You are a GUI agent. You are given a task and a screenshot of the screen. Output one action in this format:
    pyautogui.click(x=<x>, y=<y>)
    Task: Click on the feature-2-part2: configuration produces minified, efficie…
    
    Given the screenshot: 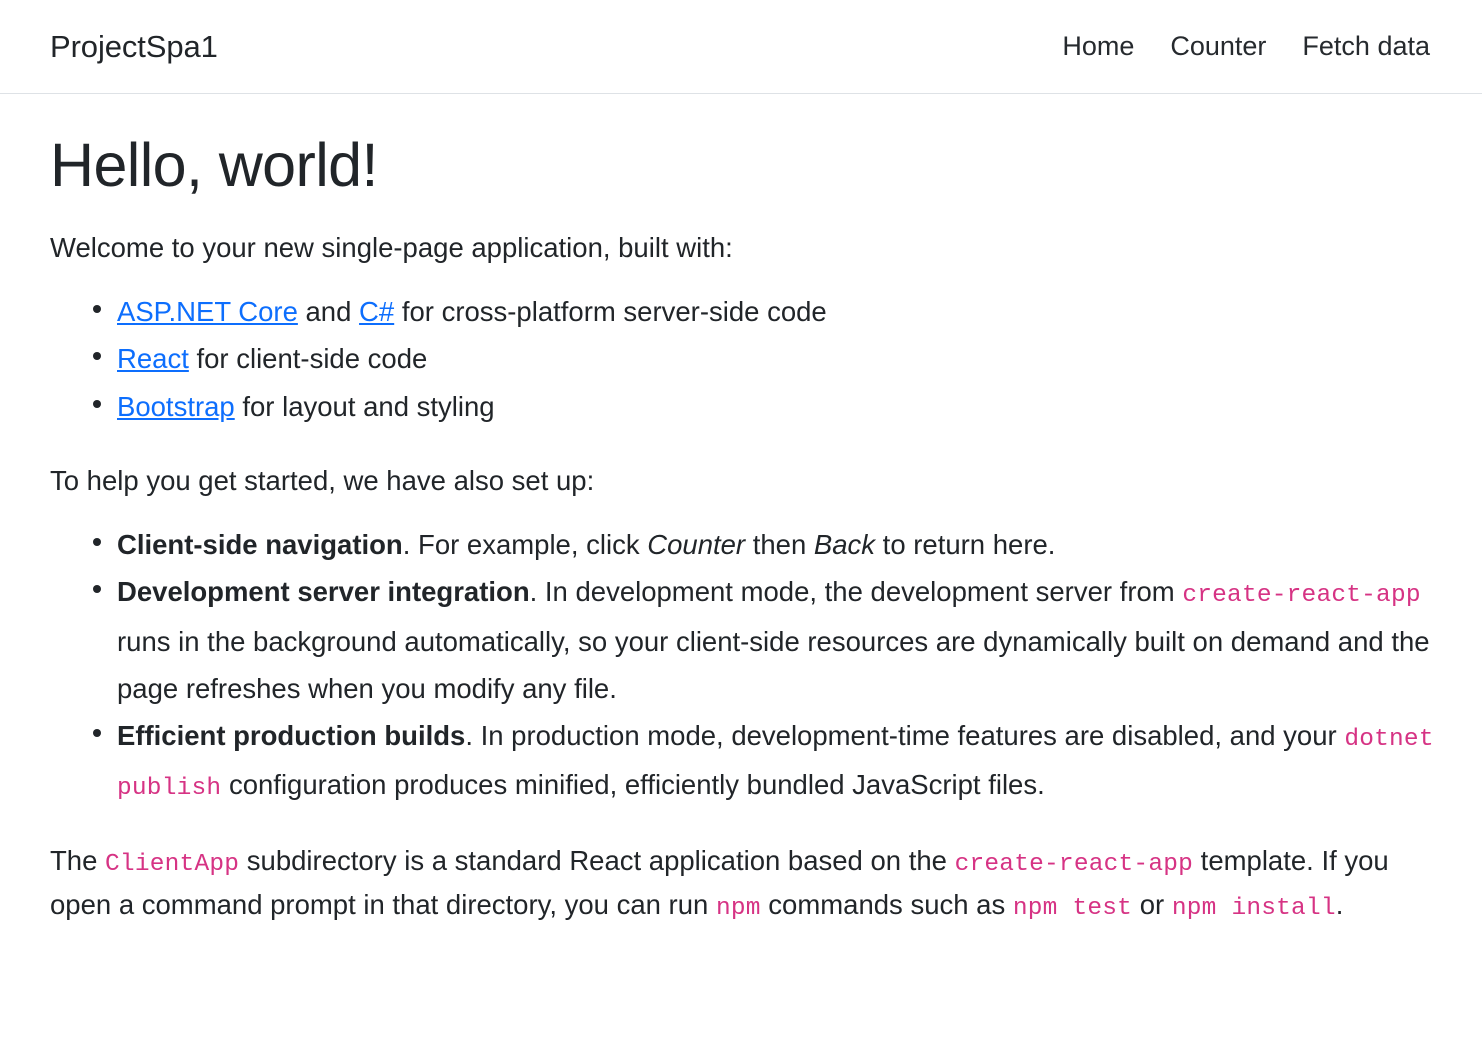 What is the action you would take?
    pyautogui.click(x=633, y=785)
    